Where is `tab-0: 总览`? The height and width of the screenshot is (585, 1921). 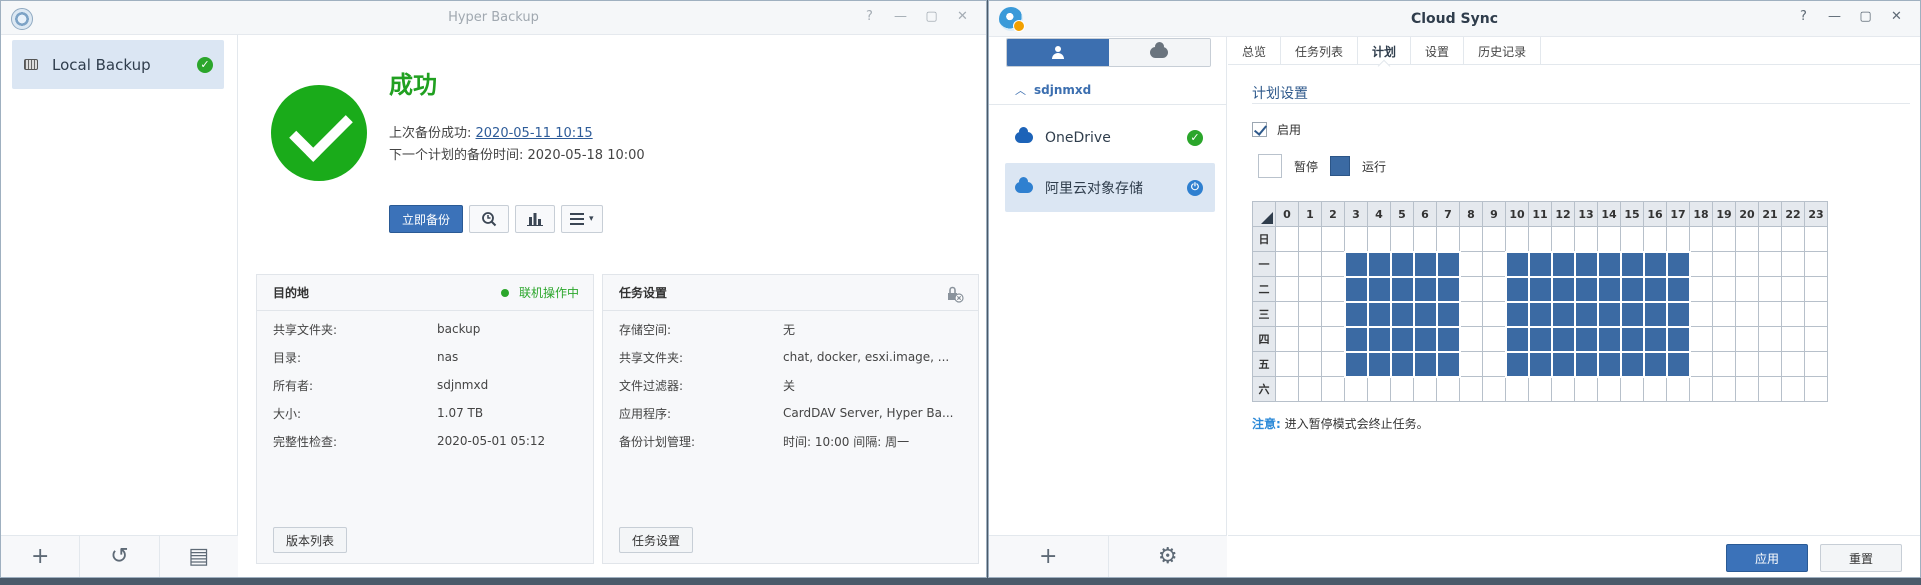 tab-0: 总览 is located at coordinates (1255, 51).